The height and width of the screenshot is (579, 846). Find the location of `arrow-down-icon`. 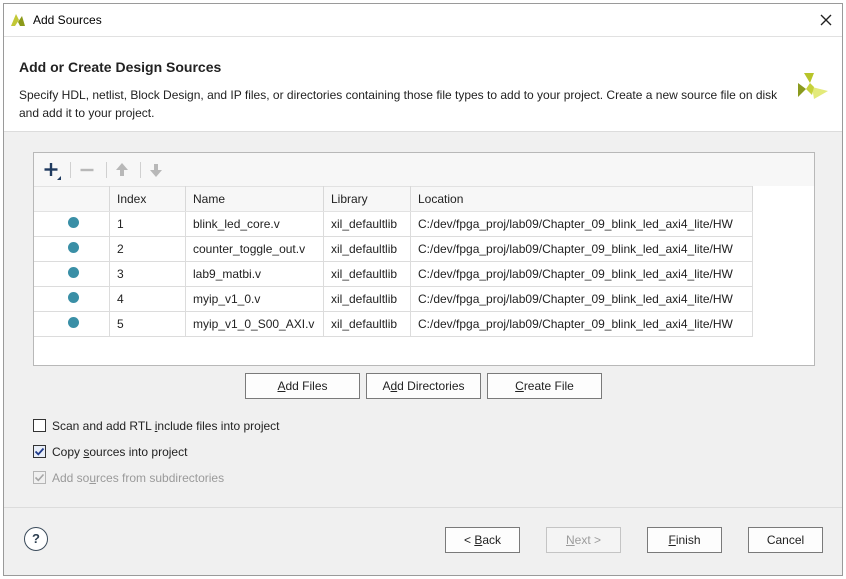

arrow-down-icon is located at coordinates (156, 170).